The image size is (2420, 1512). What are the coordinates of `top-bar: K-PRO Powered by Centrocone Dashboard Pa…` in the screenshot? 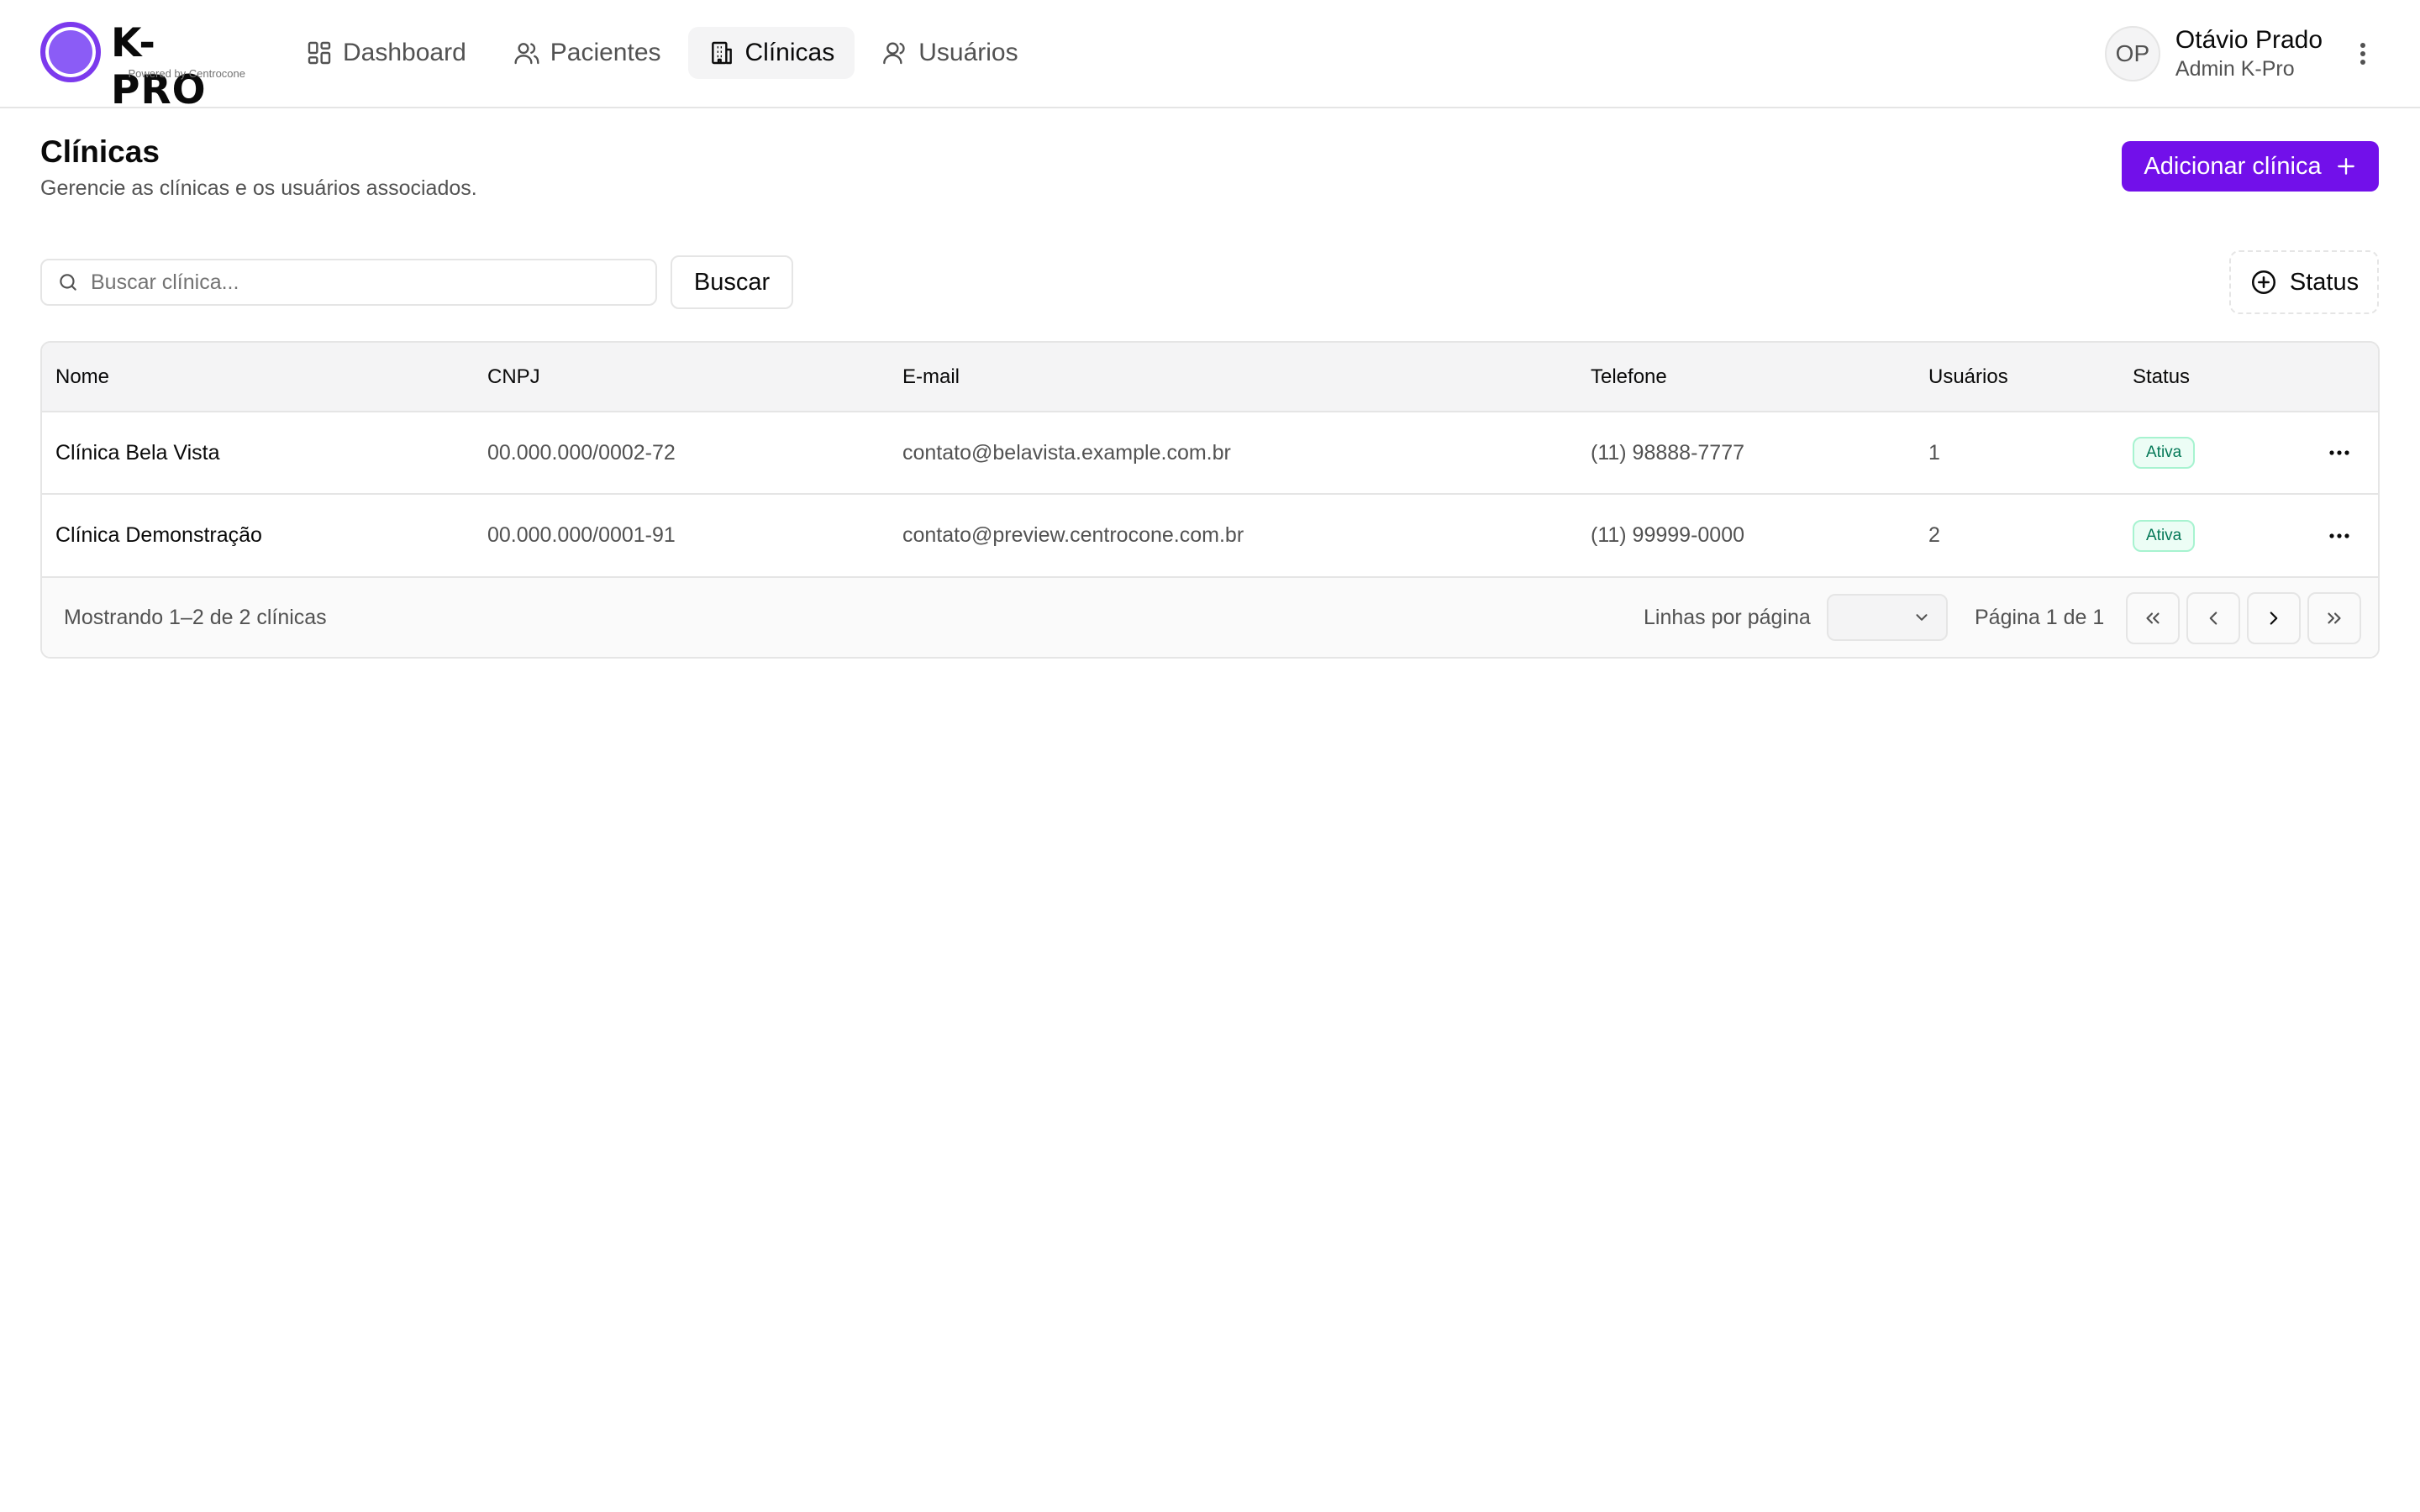 It's located at (1210, 56).